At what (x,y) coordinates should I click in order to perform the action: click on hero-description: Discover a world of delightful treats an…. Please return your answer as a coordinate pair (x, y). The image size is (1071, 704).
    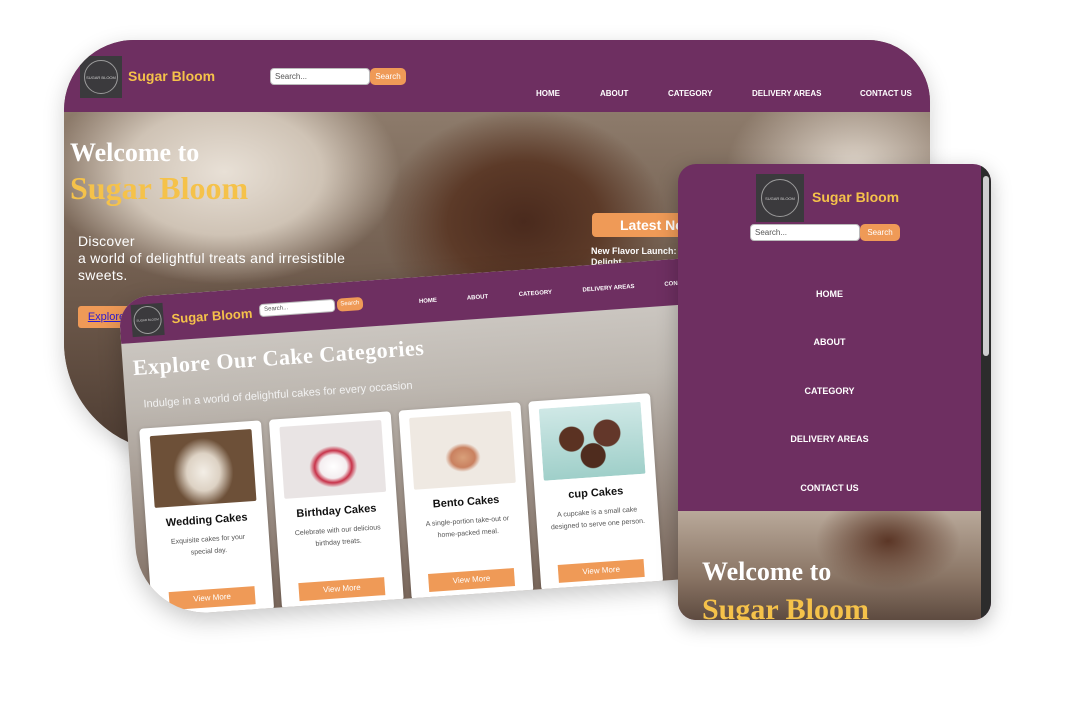
    Looking at the image, I should click on (212, 258).